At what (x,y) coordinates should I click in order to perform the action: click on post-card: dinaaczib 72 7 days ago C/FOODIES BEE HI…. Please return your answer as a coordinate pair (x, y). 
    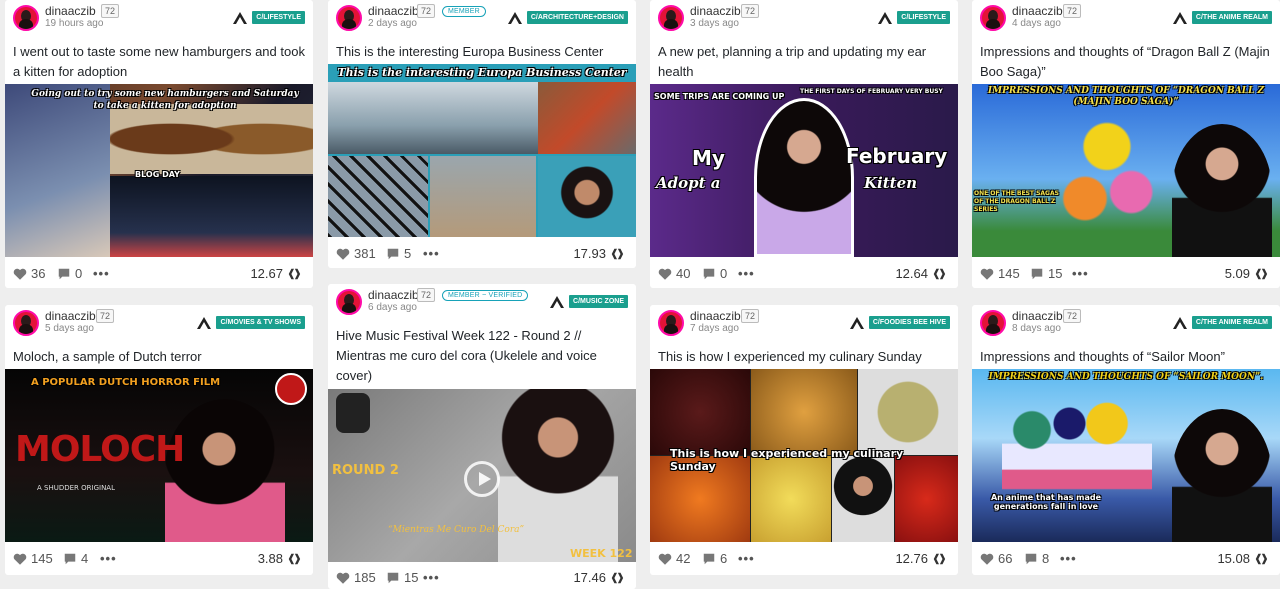
    Looking at the image, I should click on (804, 440).